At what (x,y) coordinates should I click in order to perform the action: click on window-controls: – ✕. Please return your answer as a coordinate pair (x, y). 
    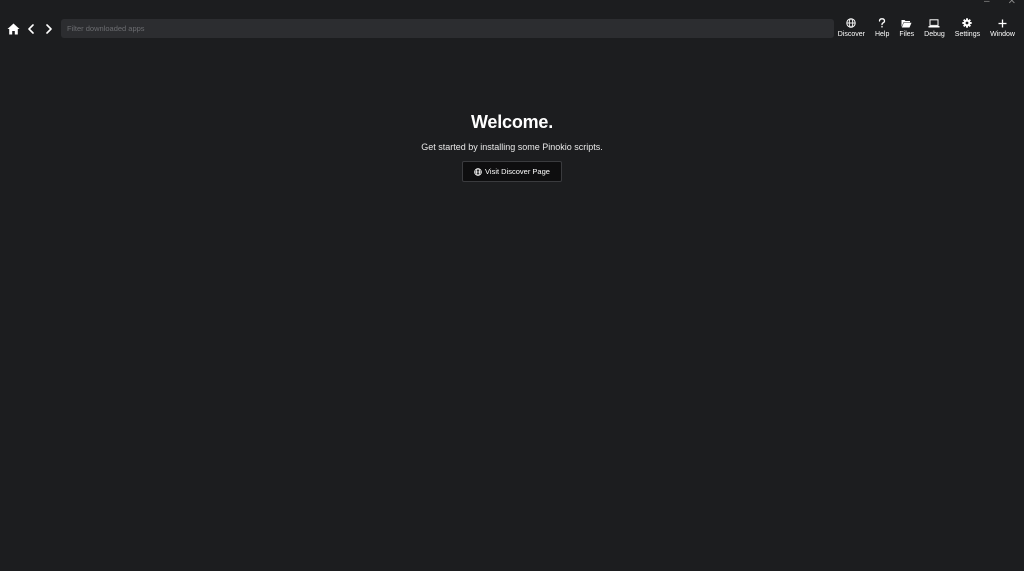
    Looking at the image, I should click on (1000, 3).